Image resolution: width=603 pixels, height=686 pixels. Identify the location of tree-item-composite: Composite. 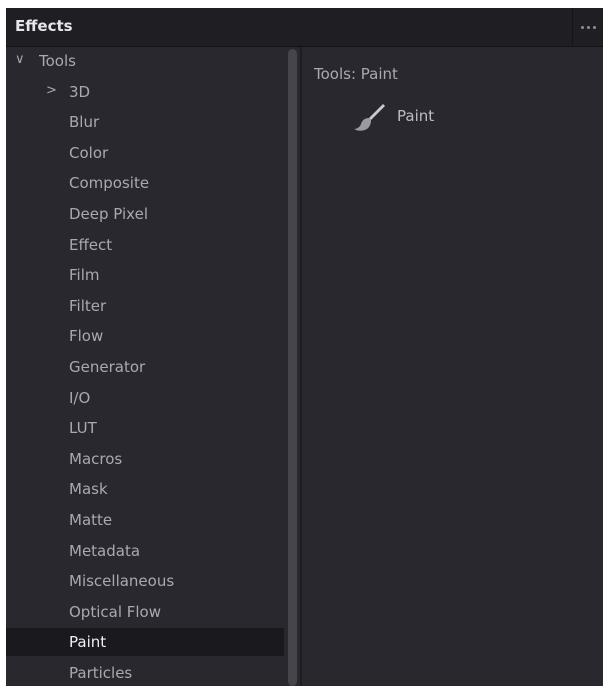
(145, 183).